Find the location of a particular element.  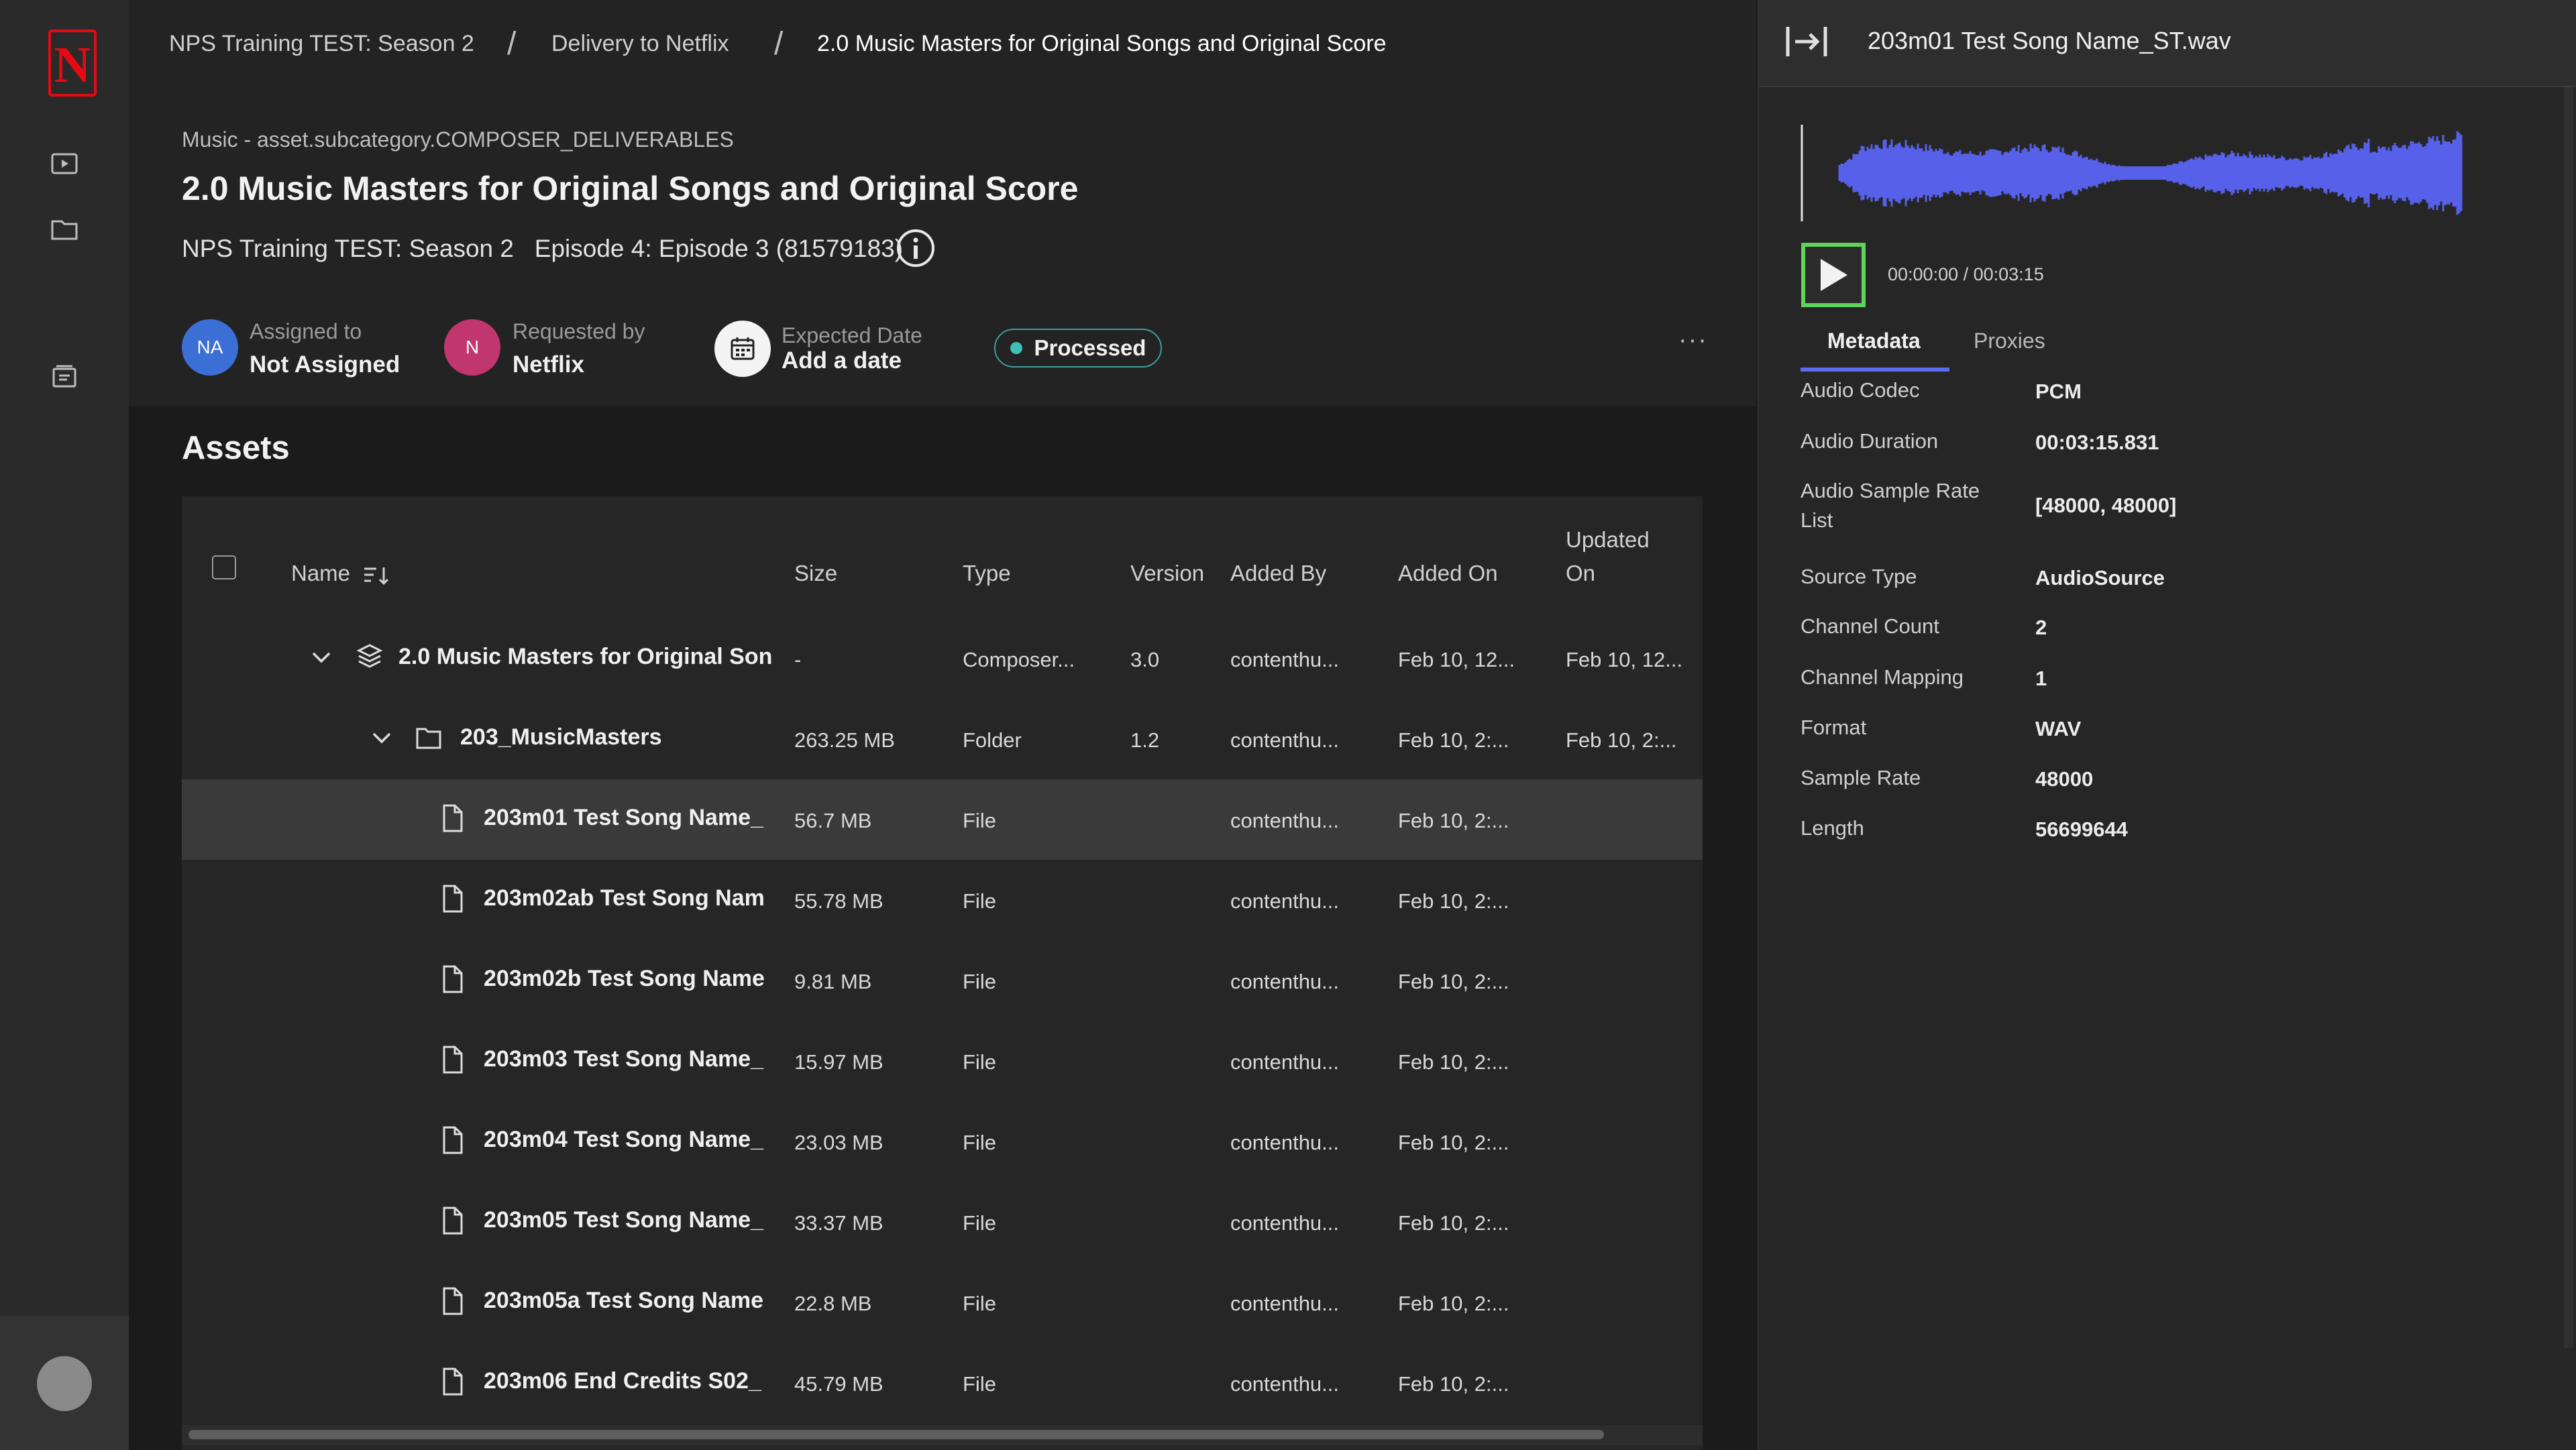

scrollbar-thumb is located at coordinates (896, 1434).